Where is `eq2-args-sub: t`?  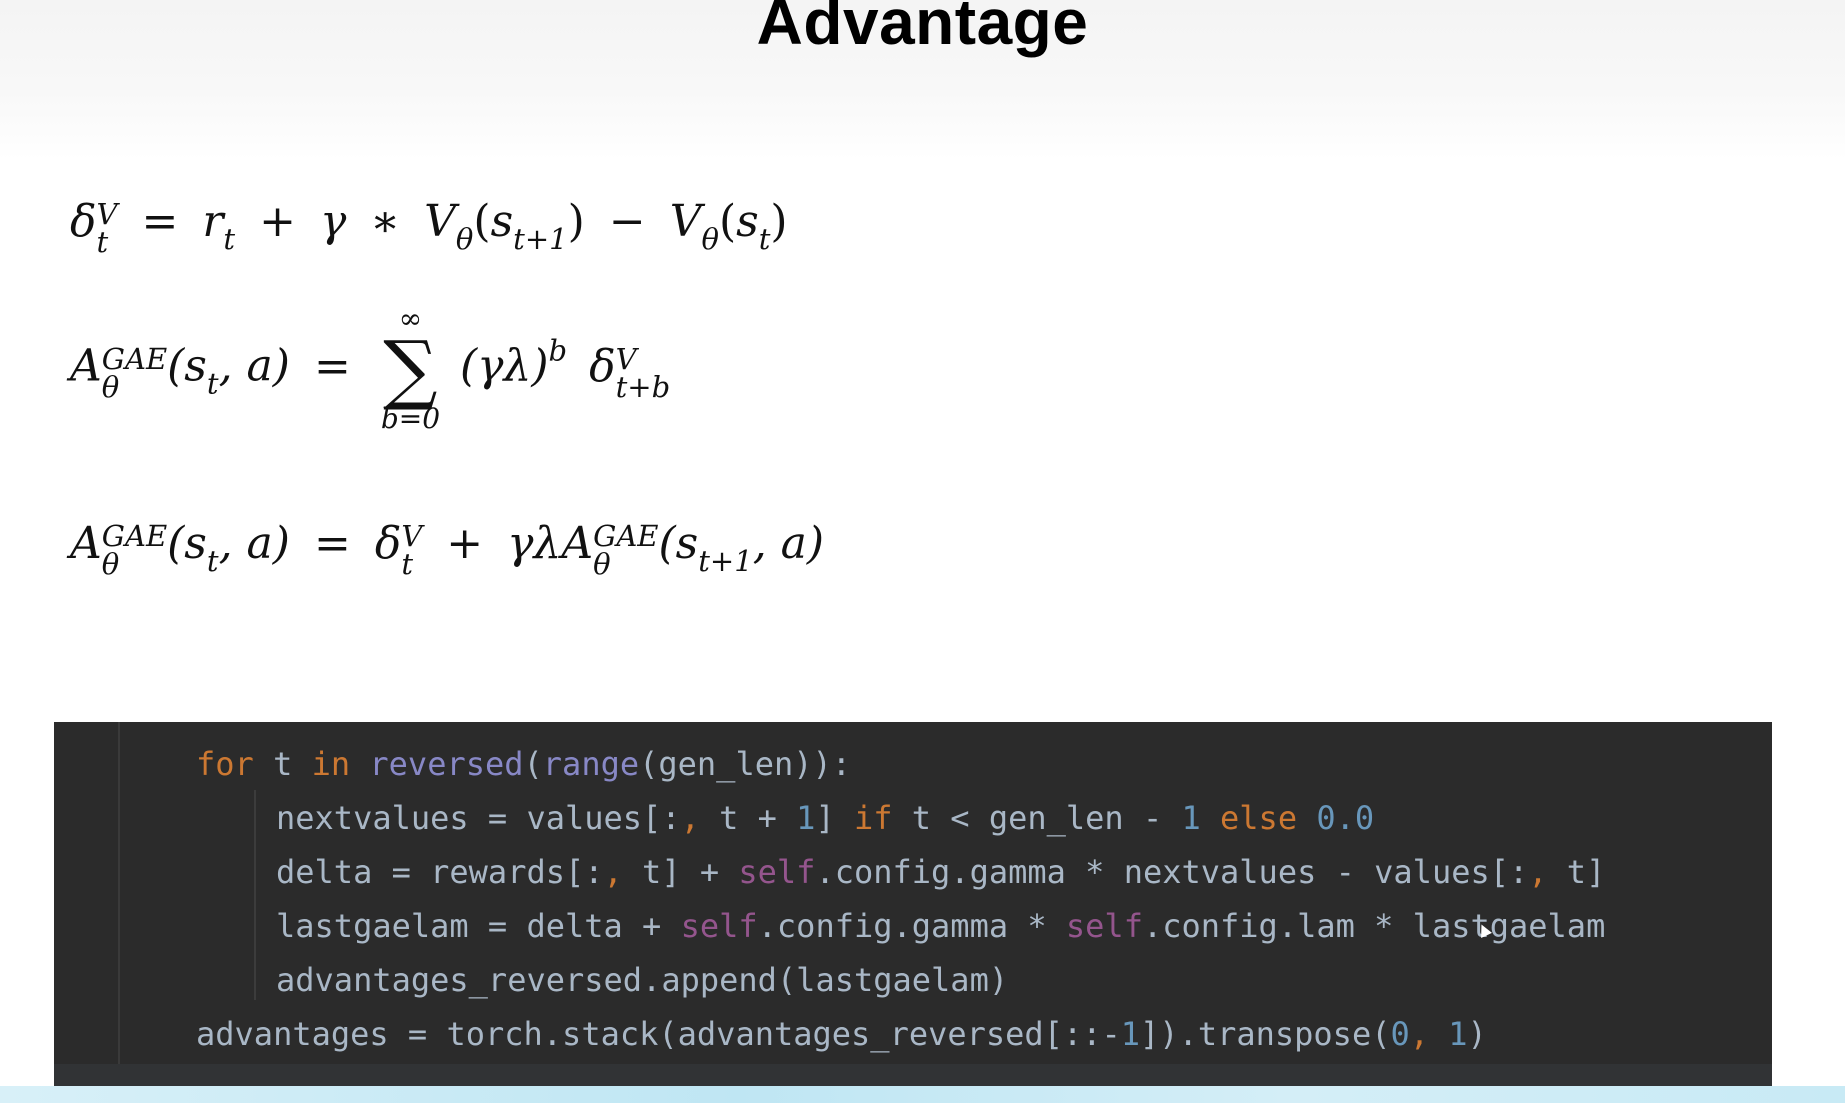 eq2-args-sub: t is located at coordinates (212, 383).